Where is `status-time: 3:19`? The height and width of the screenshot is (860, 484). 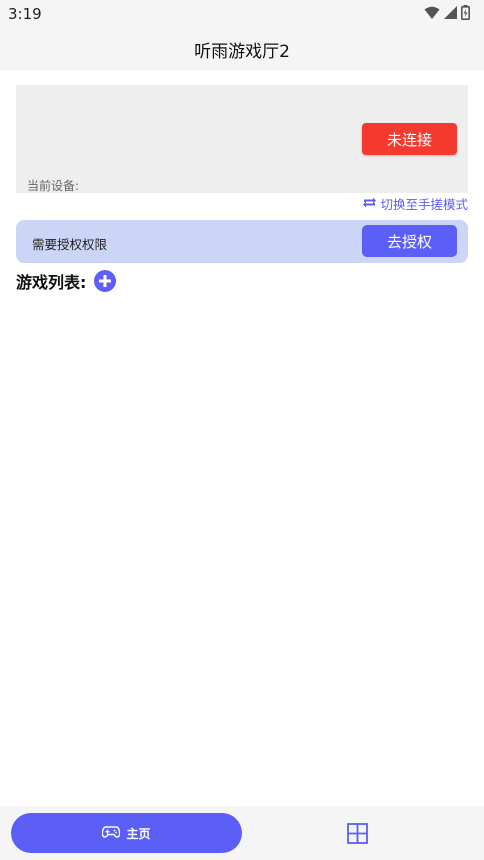
status-time: 3:19 is located at coordinates (25, 14).